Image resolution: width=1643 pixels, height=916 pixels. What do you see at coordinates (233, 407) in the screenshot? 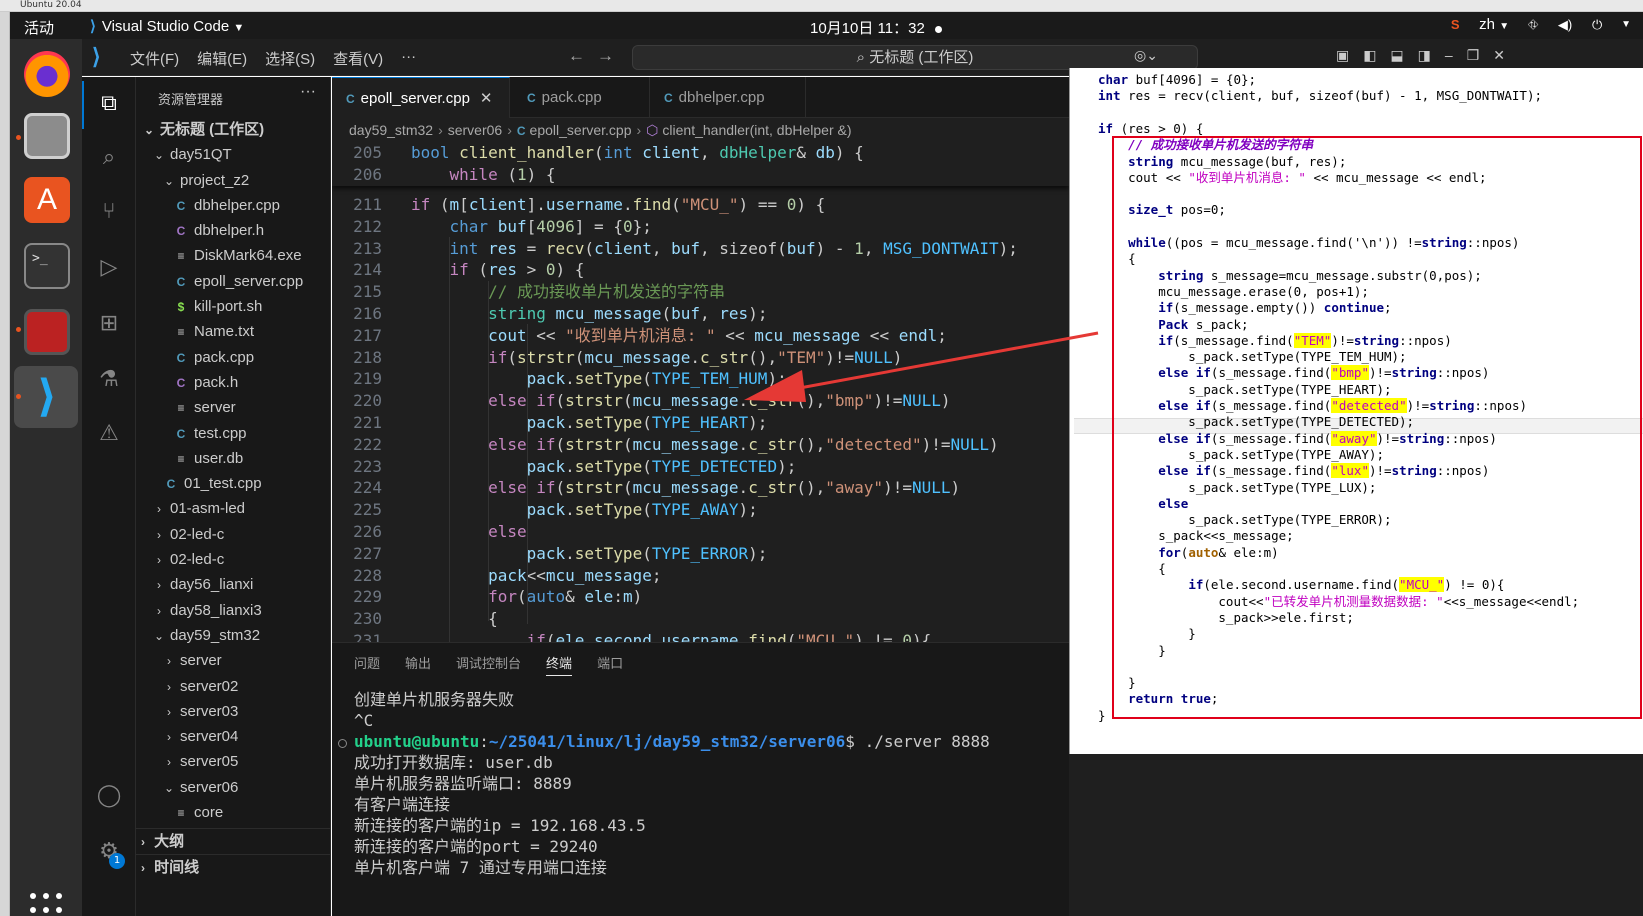
I see `file-item: ≡ server` at bounding box center [233, 407].